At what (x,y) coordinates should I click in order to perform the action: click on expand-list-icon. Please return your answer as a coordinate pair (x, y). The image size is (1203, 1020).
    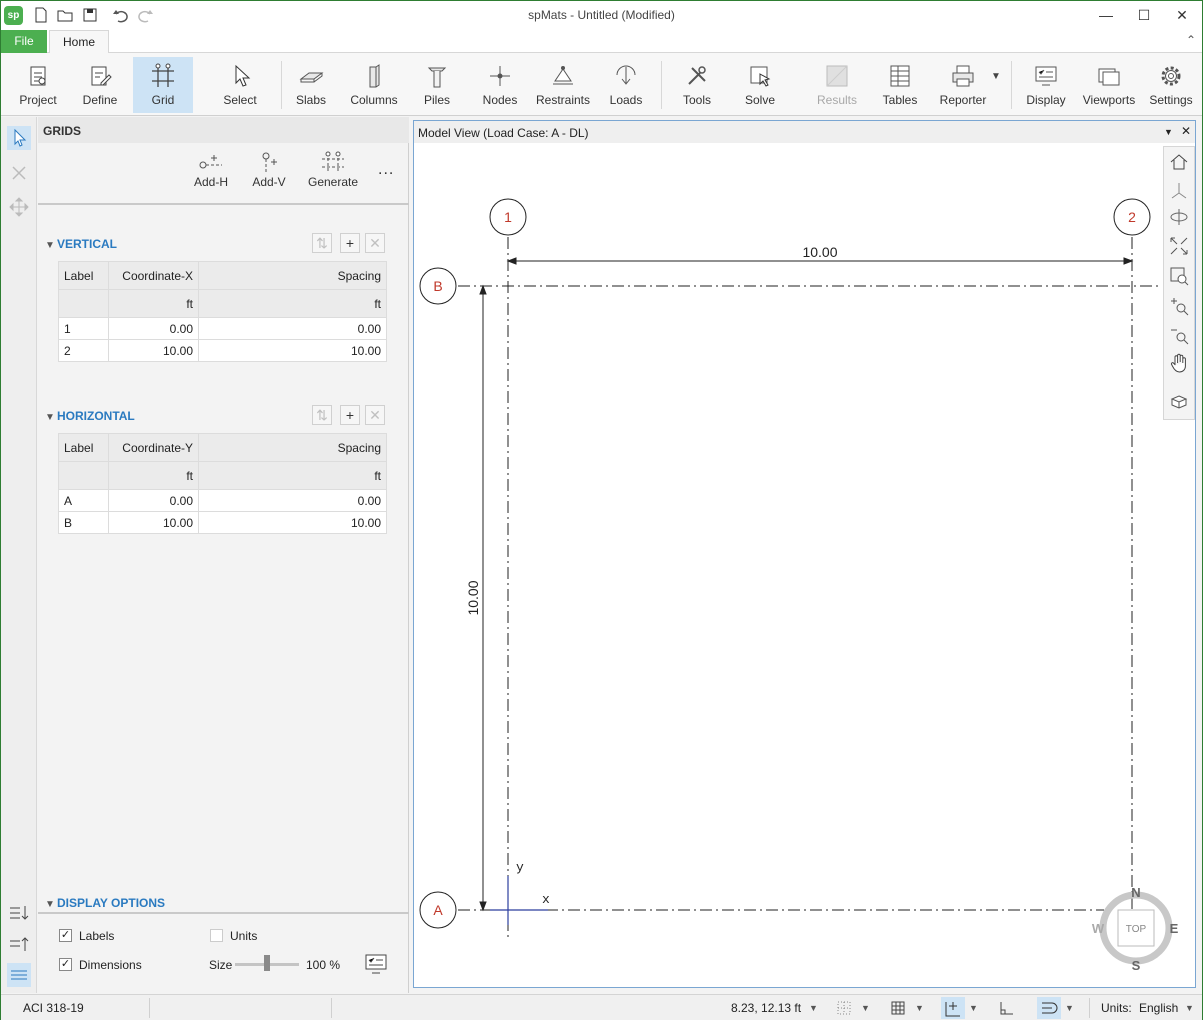
    Looking at the image, I should click on (19, 944).